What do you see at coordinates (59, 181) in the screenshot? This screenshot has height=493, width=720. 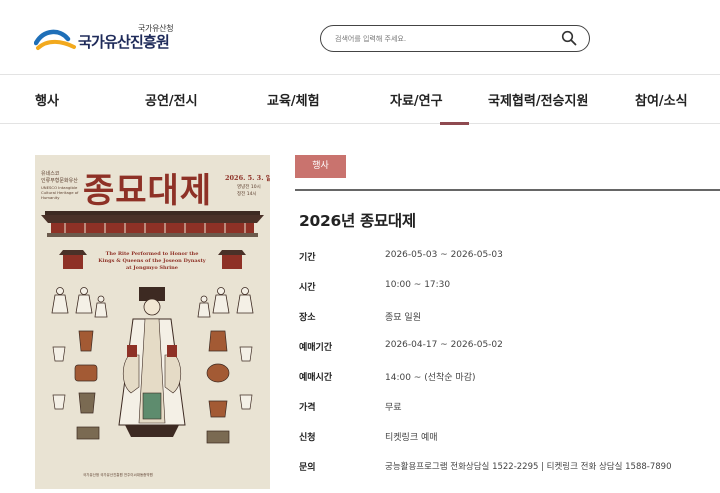 I see `poster-unesco-line2: 인류무형문화유산` at bounding box center [59, 181].